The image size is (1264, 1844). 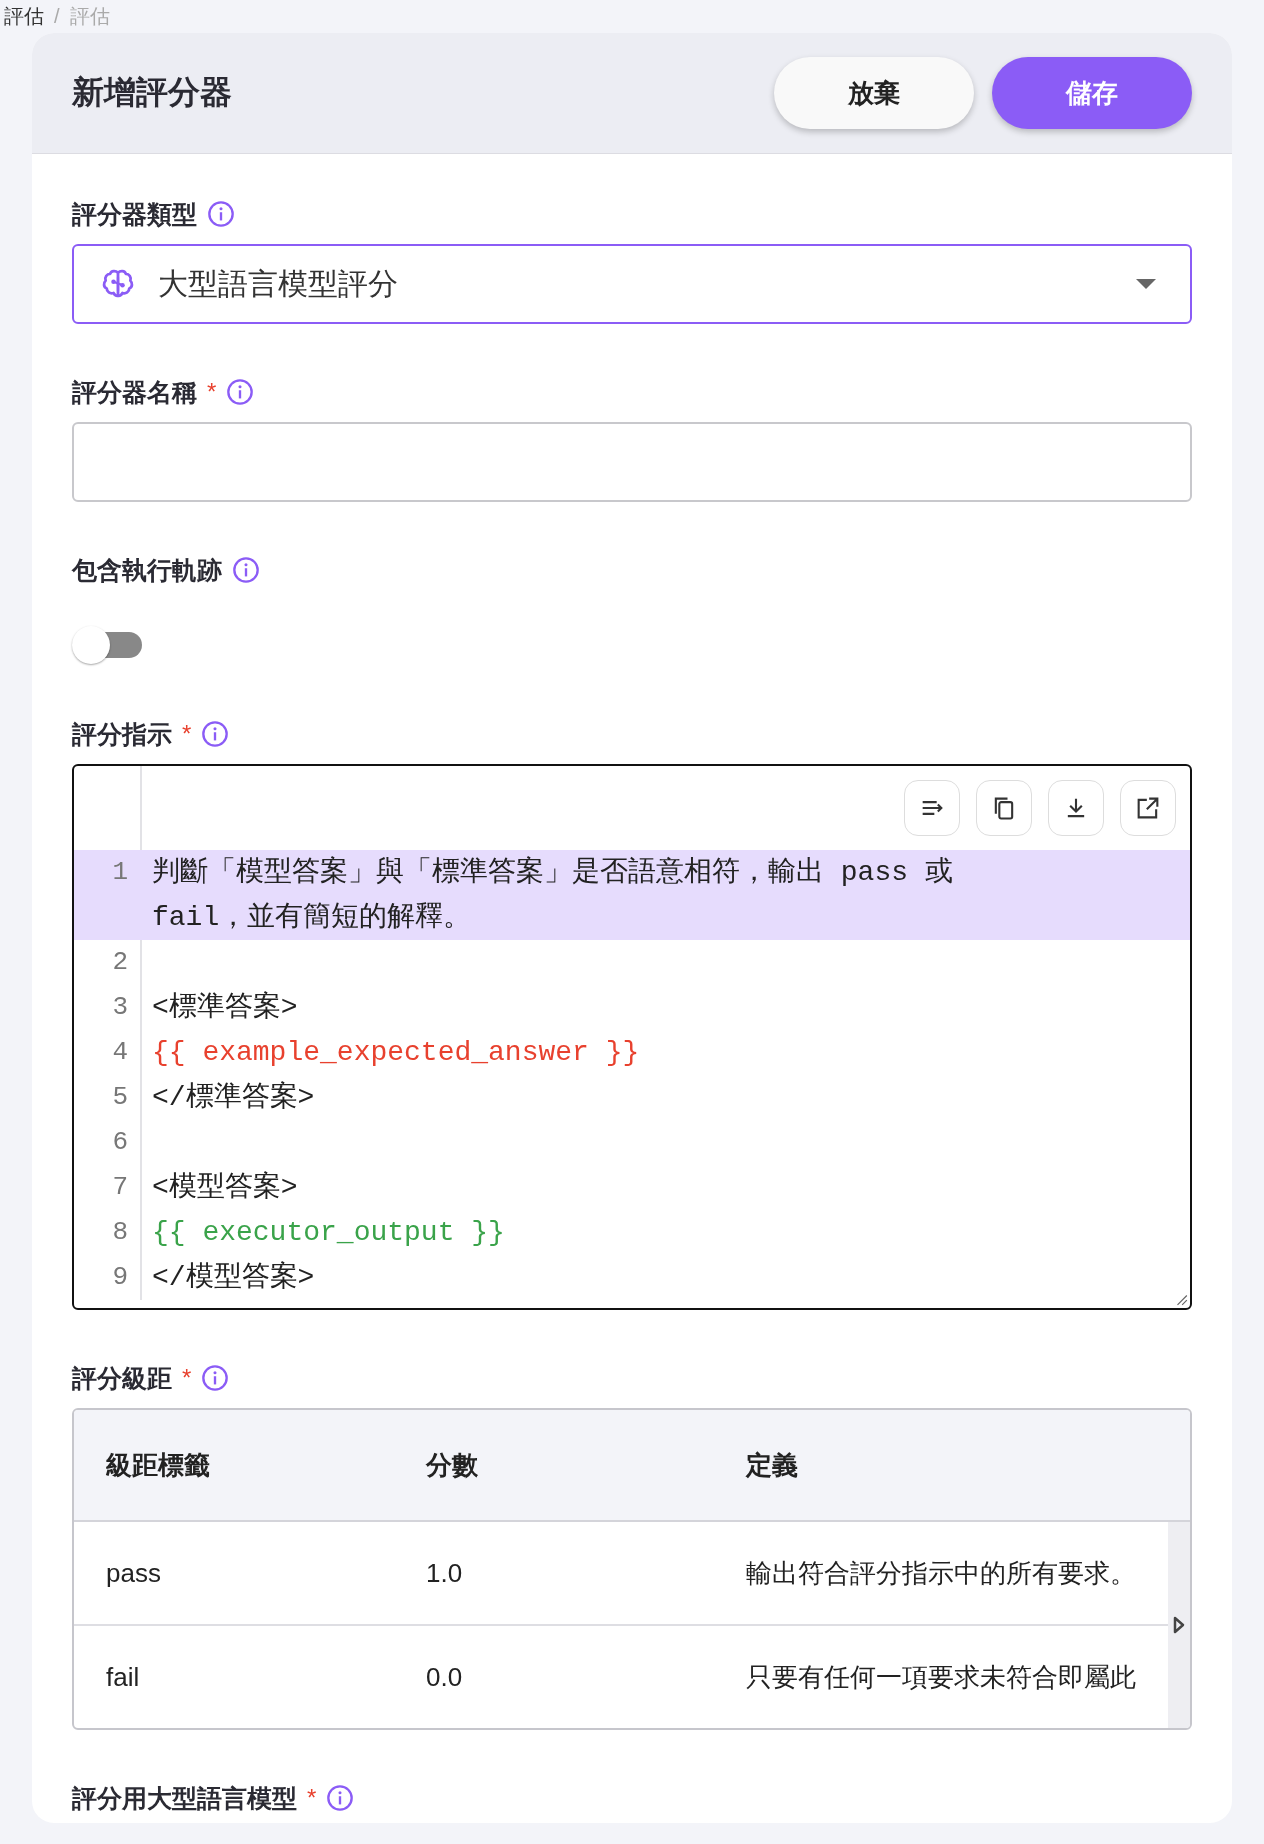 I want to click on table-cell-text: 只要有任何一項要求未符合即屬此, so click(x=941, y=1677).